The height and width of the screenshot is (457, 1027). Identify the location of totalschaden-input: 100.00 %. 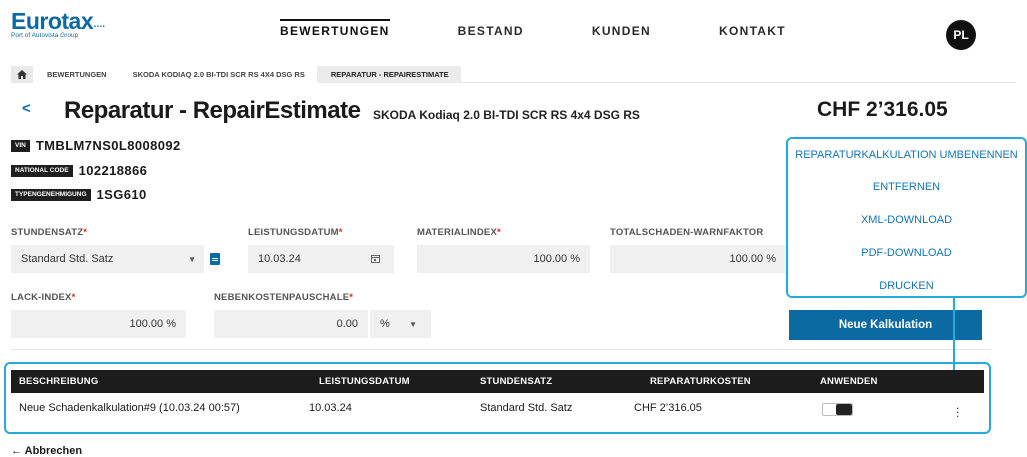
(698, 259).